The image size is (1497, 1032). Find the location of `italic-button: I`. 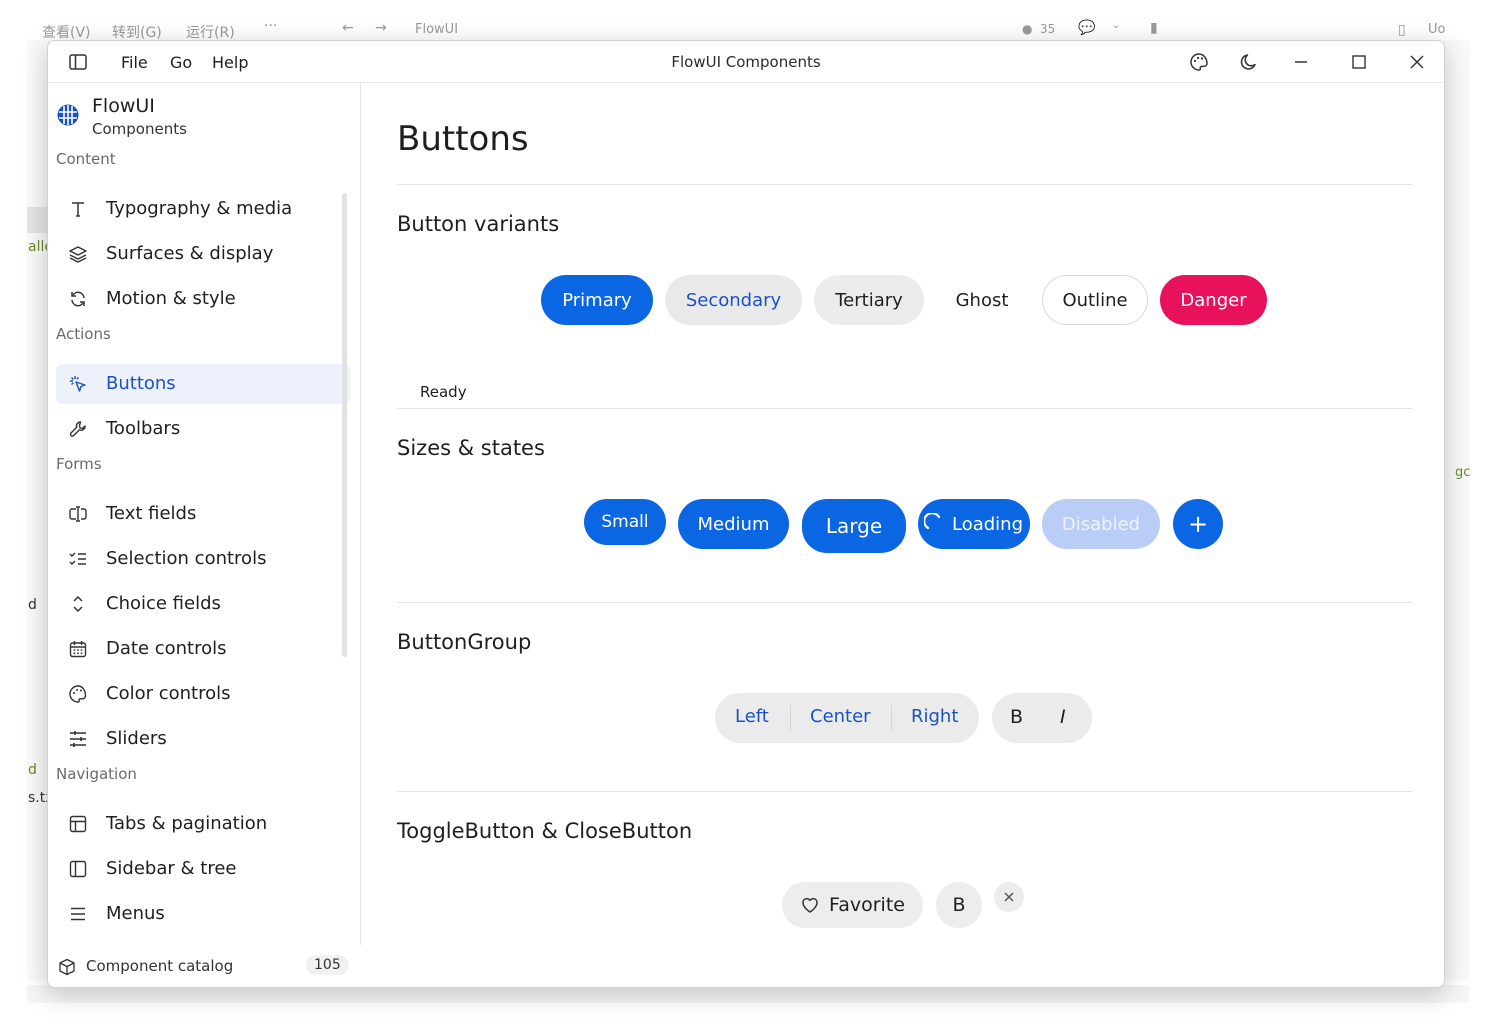

italic-button: I is located at coordinates (1063, 717).